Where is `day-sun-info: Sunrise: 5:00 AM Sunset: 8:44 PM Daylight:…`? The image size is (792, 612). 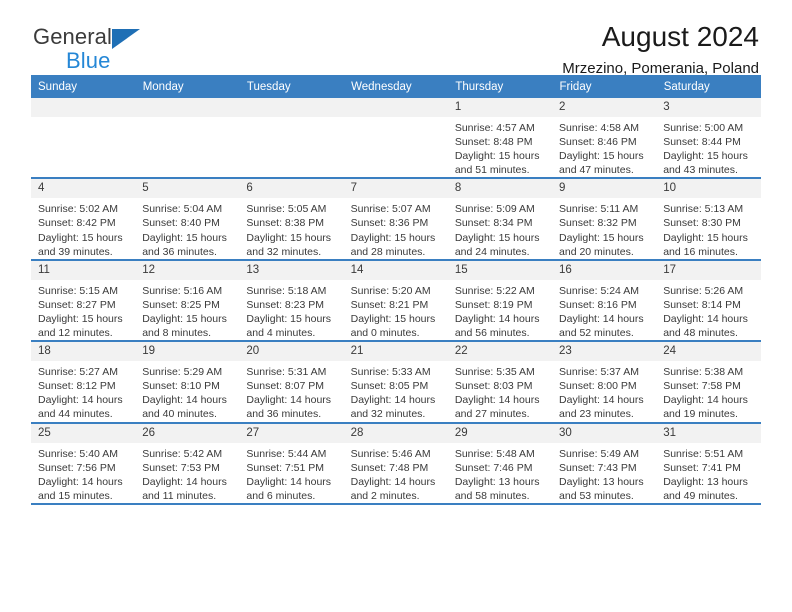
day-sun-info: Sunrise: 5:00 AM Sunset: 8:44 PM Daylight:… is located at coordinates (708, 147).